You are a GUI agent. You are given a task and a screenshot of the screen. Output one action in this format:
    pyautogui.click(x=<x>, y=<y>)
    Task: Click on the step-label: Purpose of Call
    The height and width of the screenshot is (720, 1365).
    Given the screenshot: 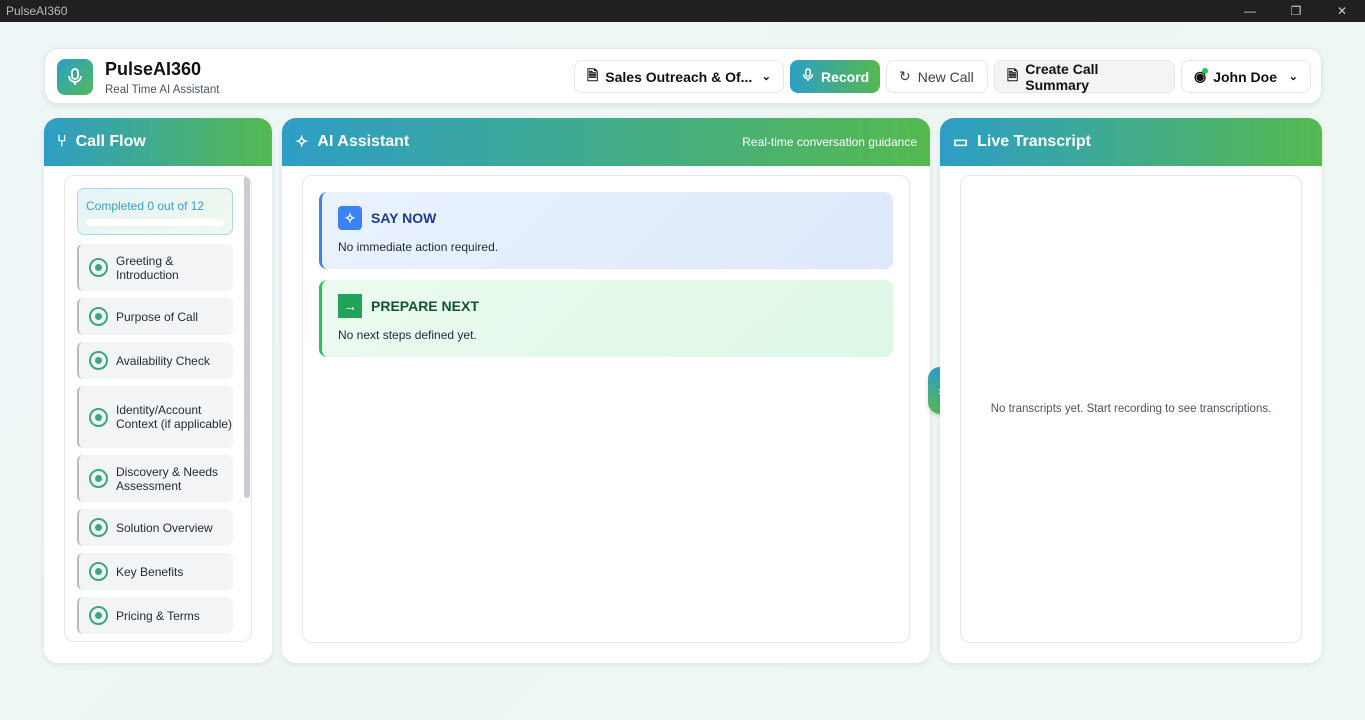 What is the action you would take?
    pyautogui.click(x=157, y=316)
    